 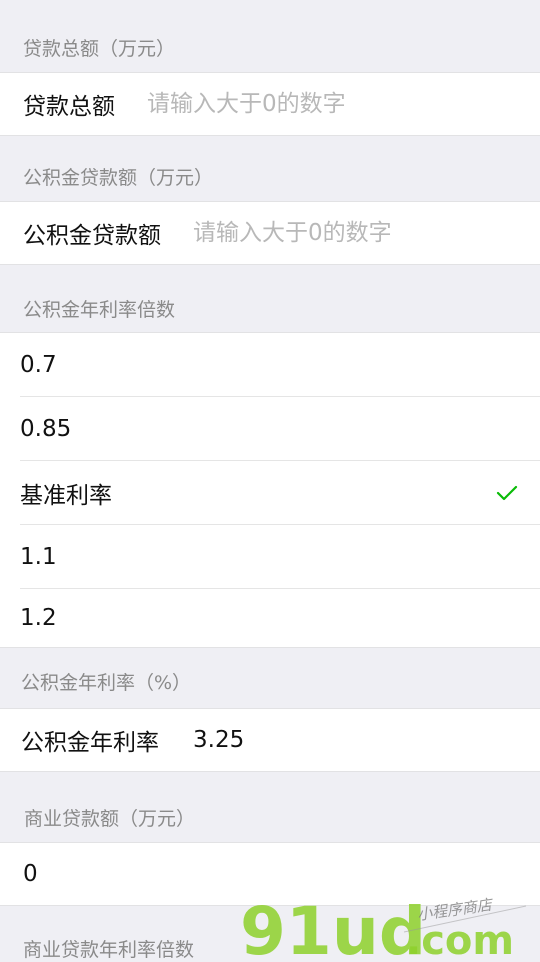 What do you see at coordinates (109, 950) in the screenshot?
I see `commercial-rate-multiplier-header: 商业贷款年利率倍数` at bounding box center [109, 950].